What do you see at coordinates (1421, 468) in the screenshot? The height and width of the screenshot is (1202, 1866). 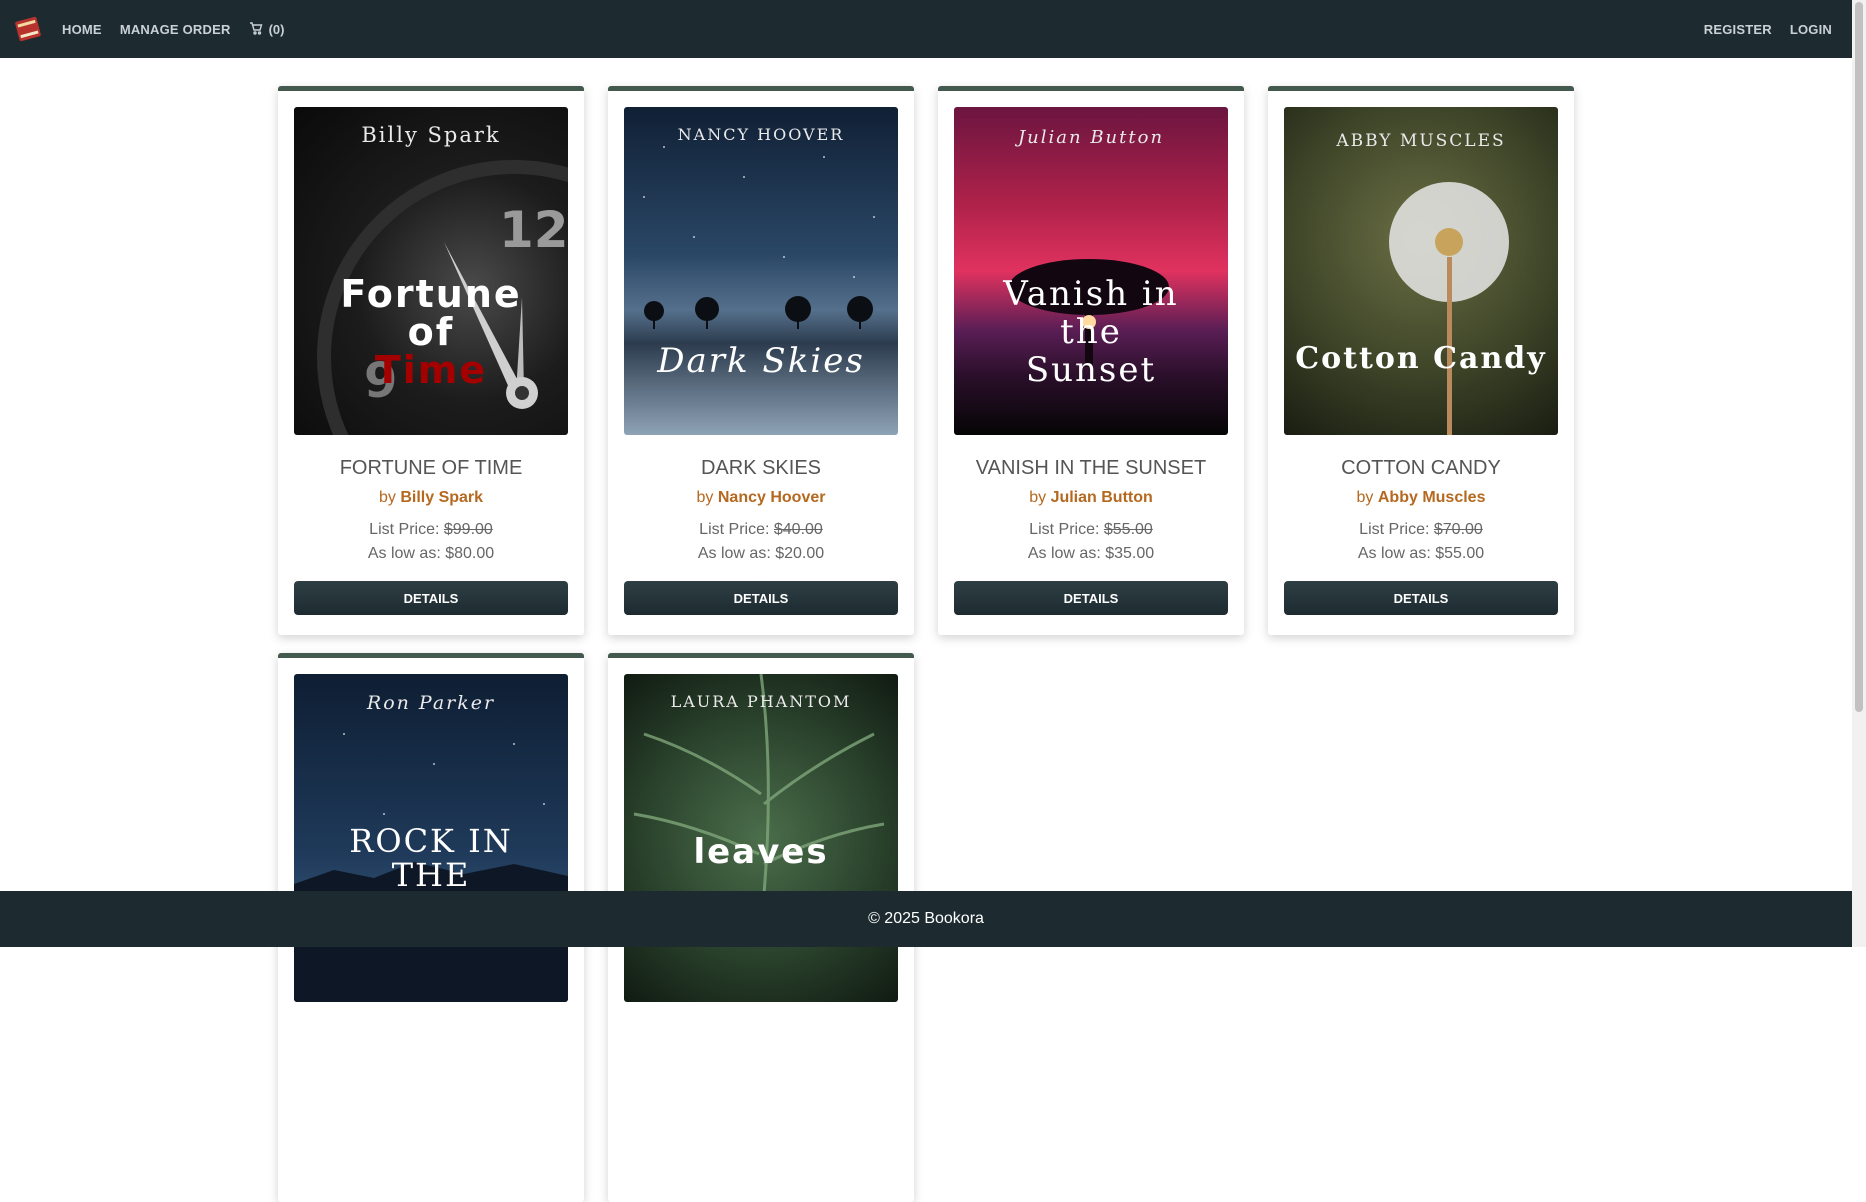 I see `book-title: COTTON CANDY` at bounding box center [1421, 468].